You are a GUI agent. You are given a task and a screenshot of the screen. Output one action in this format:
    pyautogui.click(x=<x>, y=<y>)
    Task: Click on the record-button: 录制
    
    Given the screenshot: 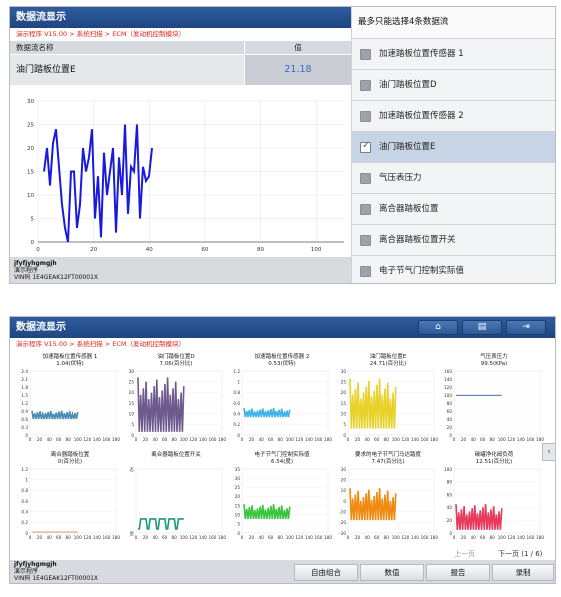 What is the action you would take?
    pyautogui.click(x=523, y=572)
    